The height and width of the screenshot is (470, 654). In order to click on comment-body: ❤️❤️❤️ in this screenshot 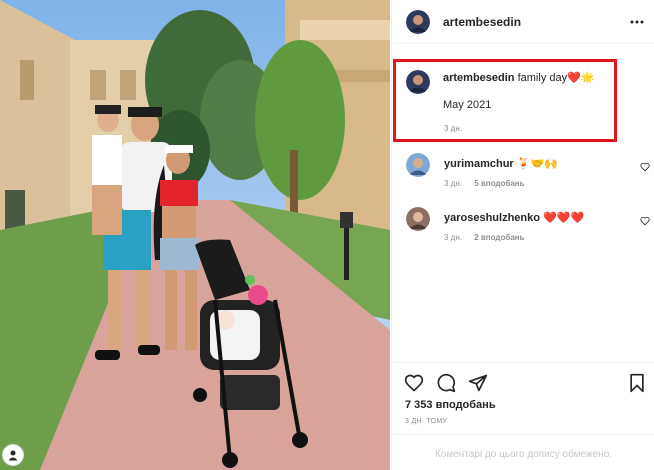, I will do `click(564, 217)`.